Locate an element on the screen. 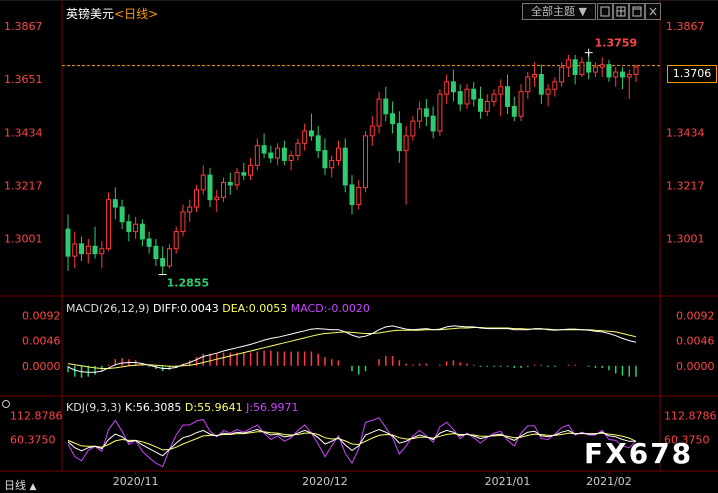 The image size is (718, 493). layout-grid-icon is located at coordinates (621, 11).